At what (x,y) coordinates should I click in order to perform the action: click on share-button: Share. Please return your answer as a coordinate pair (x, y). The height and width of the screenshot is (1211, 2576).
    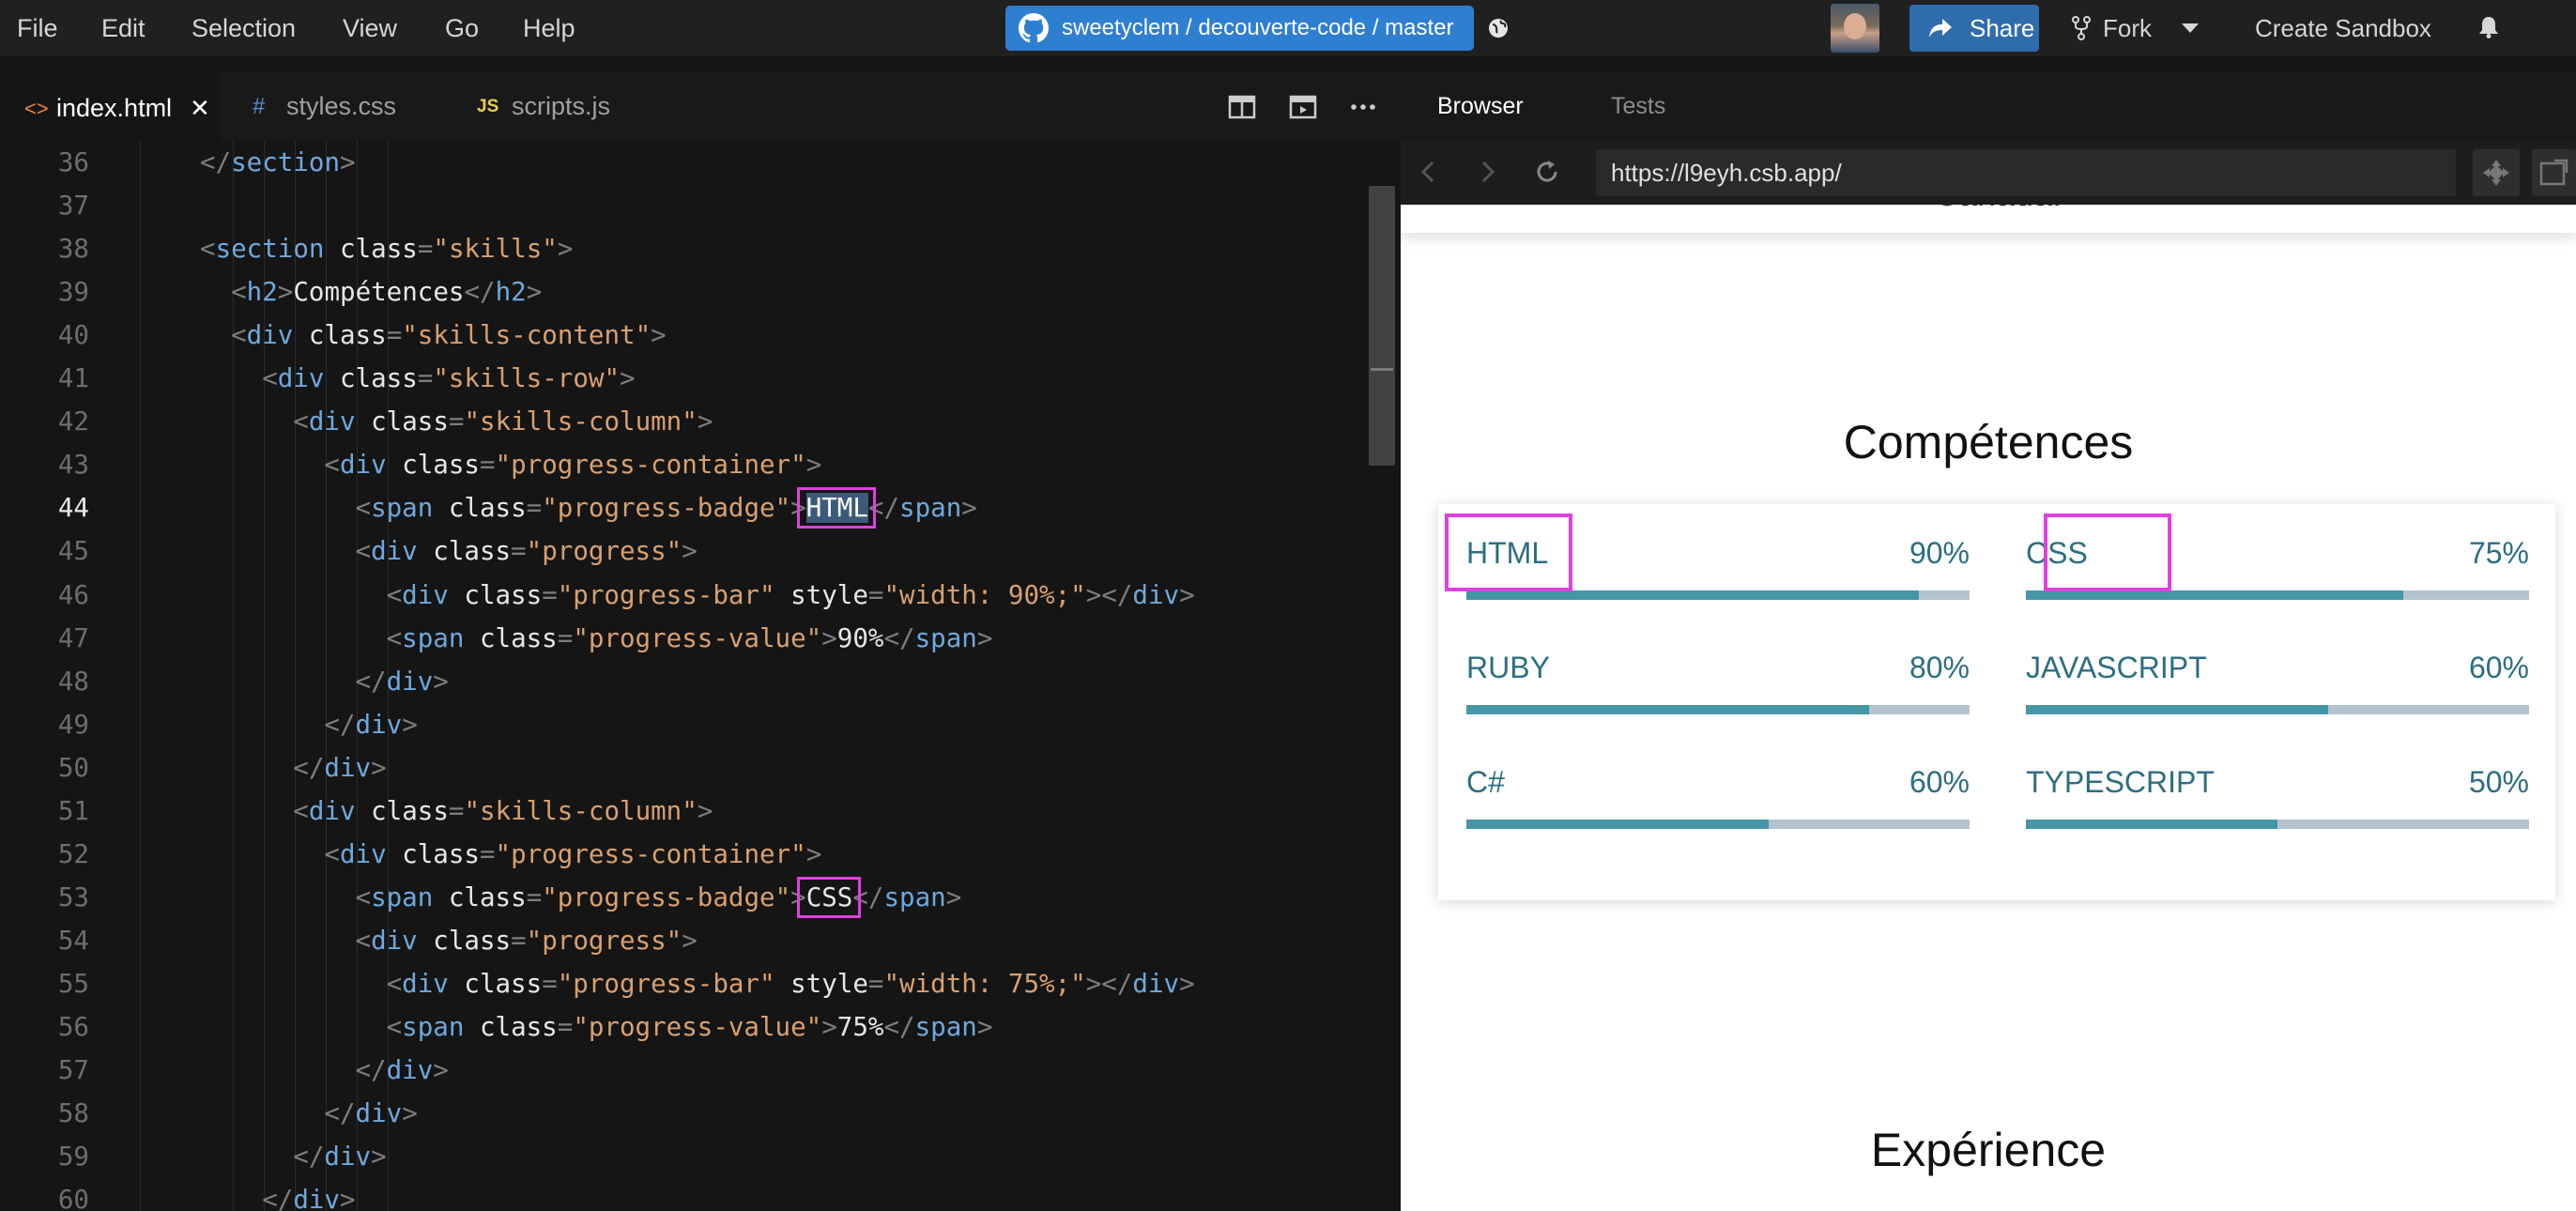
    Looking at the image, I should click on (1974, 28).